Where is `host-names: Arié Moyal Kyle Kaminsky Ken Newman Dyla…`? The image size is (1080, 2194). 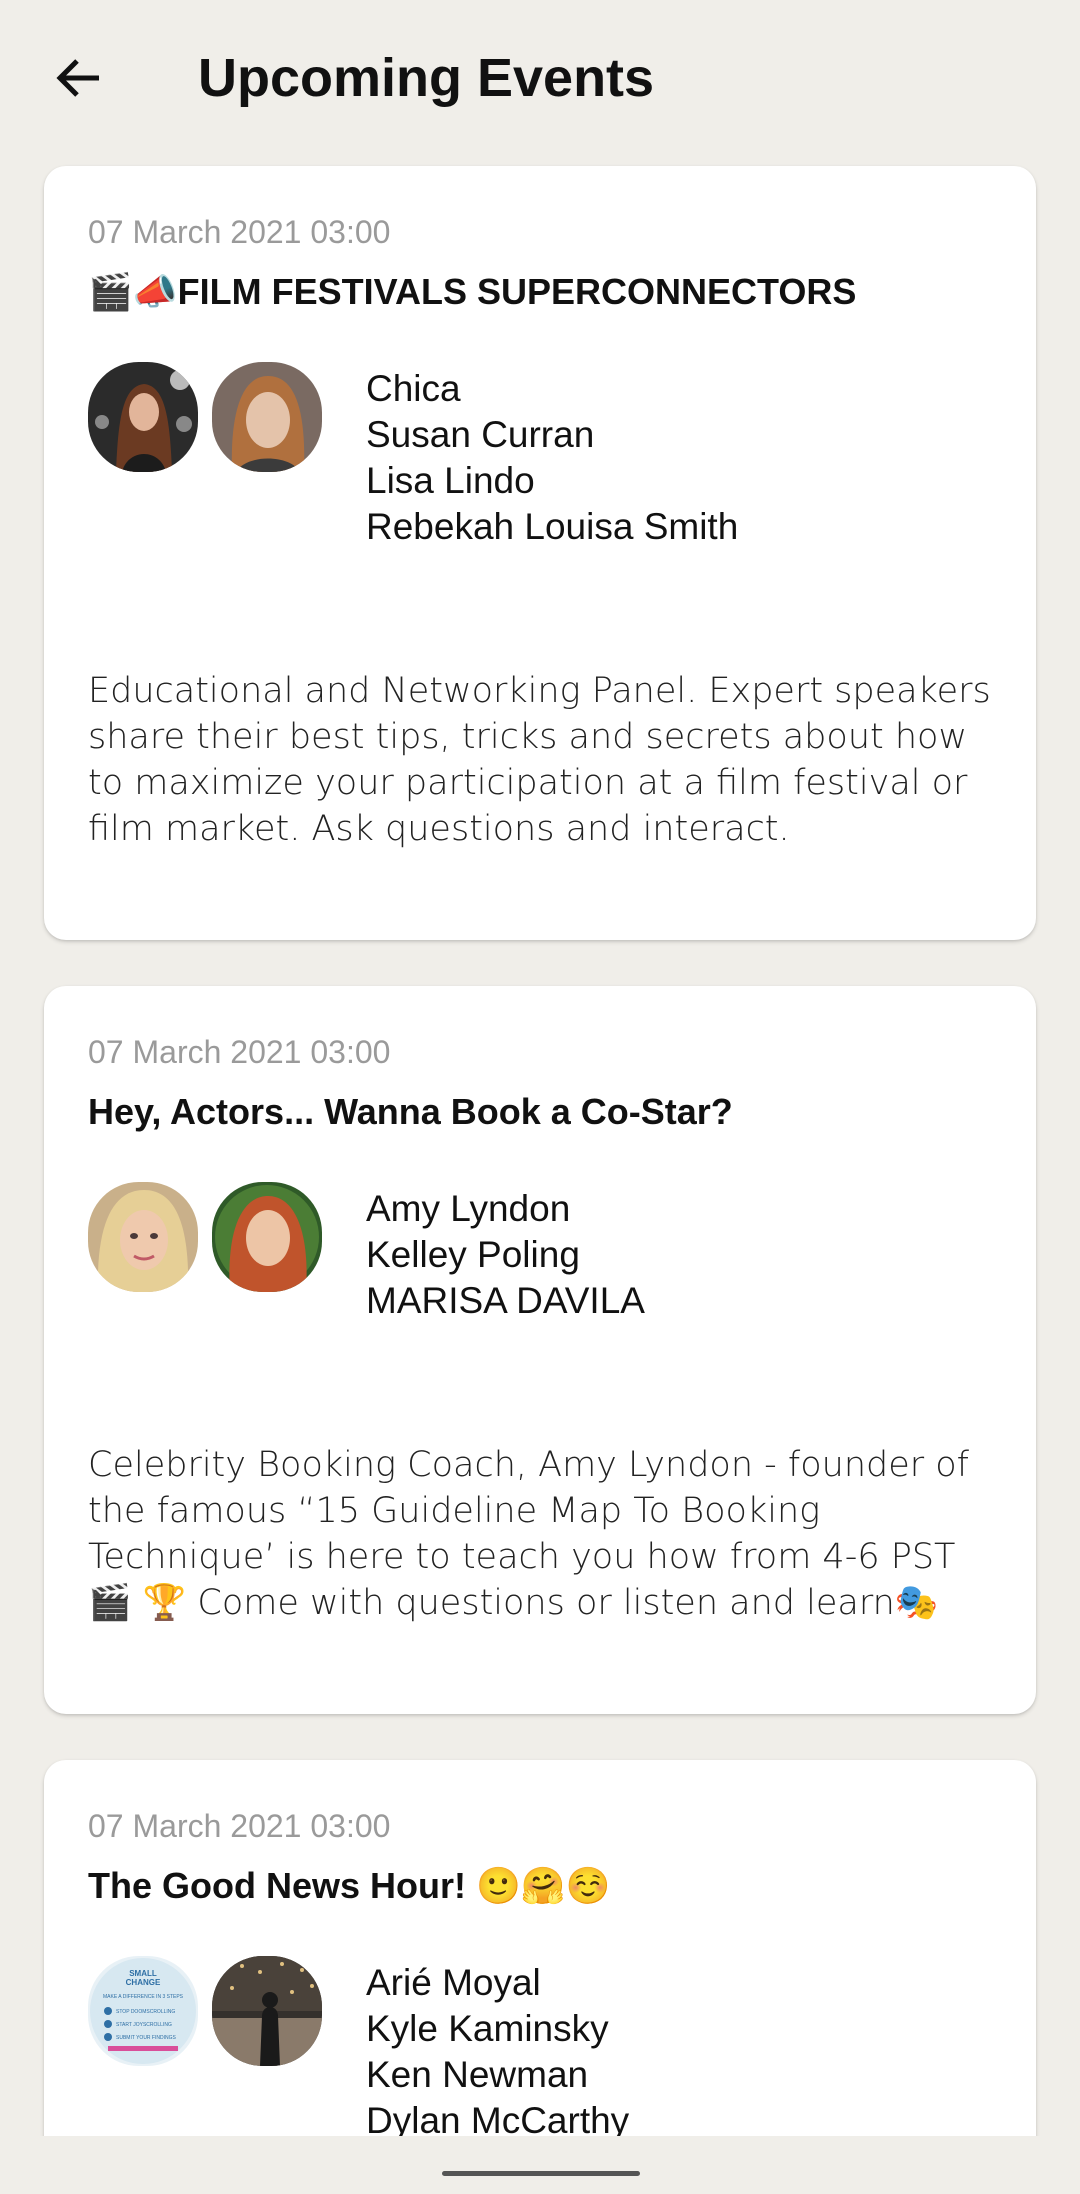
host-names: Arié Moyal Kyle Kaminsky Ken Newman Dyla… is located at coordinates (497, 2048).